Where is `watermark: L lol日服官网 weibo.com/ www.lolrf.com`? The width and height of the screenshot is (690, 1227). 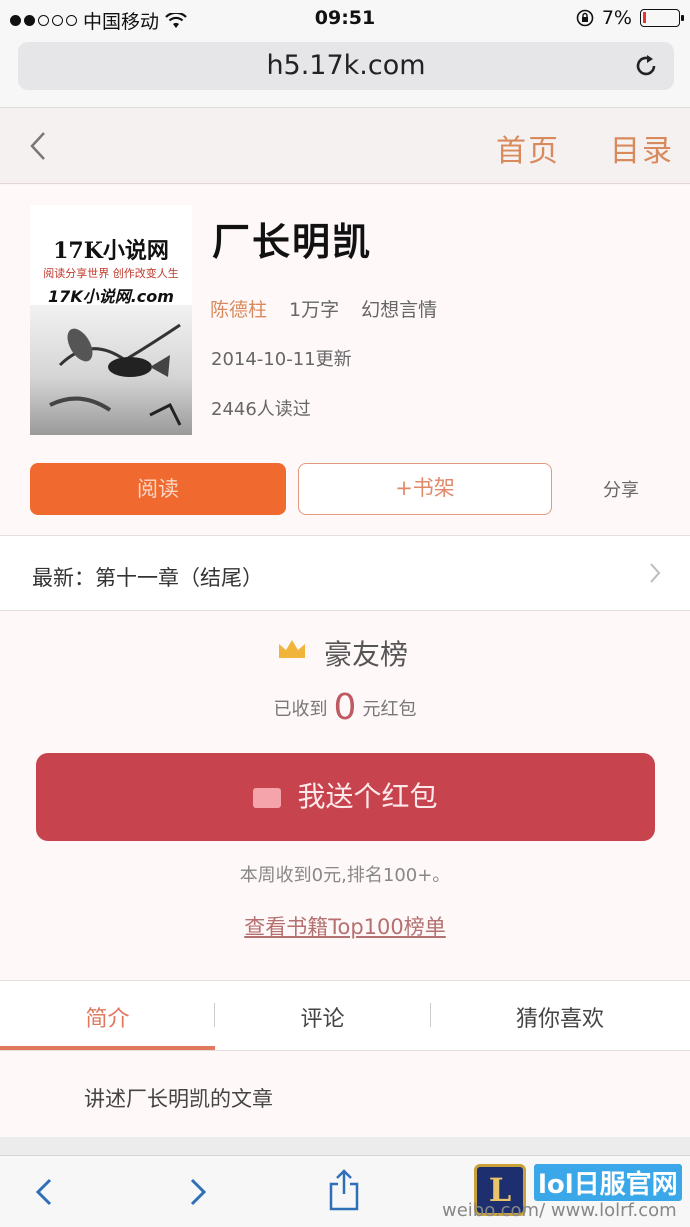 watermark: L lol日服官网 weibo.com/ www.lolrf.com is located at coordinates (562, 1192).